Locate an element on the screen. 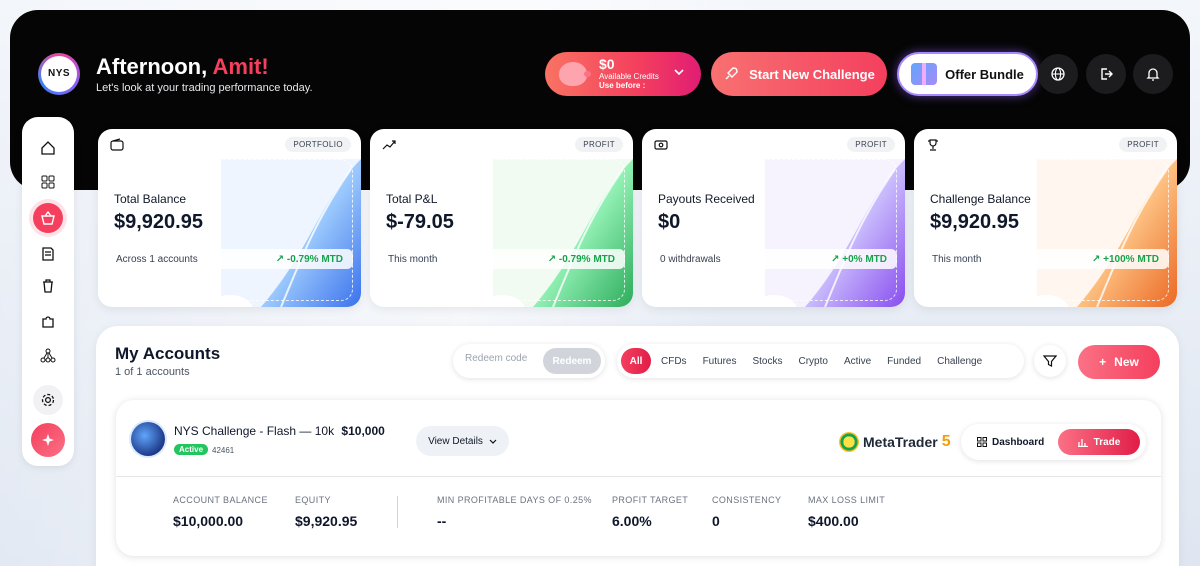 Image resolution: width=1200 pixels, height=566 pixels. filter-tab-futures: Futures is located at coordinates (720, 361).